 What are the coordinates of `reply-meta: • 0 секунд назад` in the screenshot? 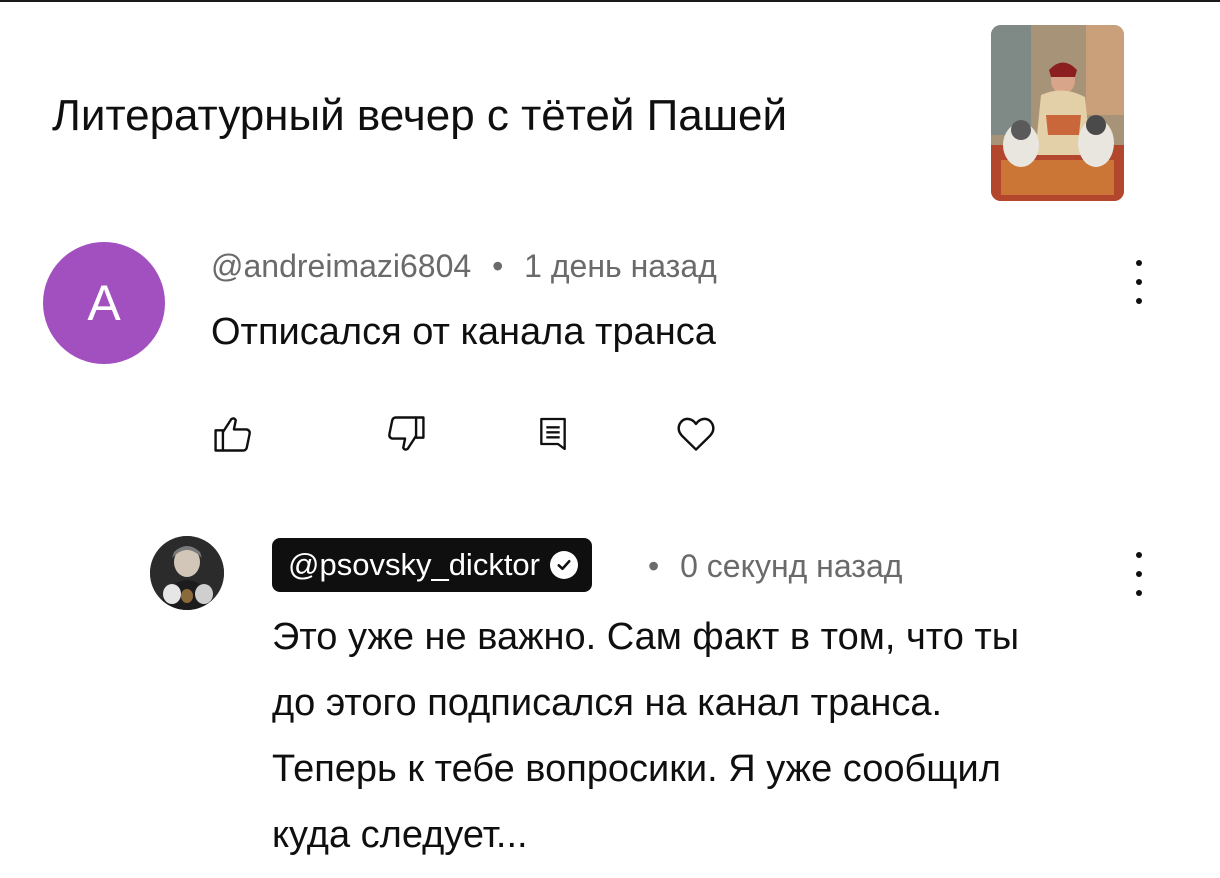 It's located at (775, 566).